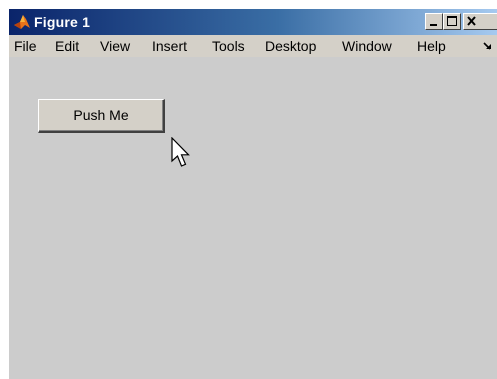  What do you see at coordinates (169, 46) in the screenshot?
I see `menu-insert: Insert` at bounding box center [169, 46].